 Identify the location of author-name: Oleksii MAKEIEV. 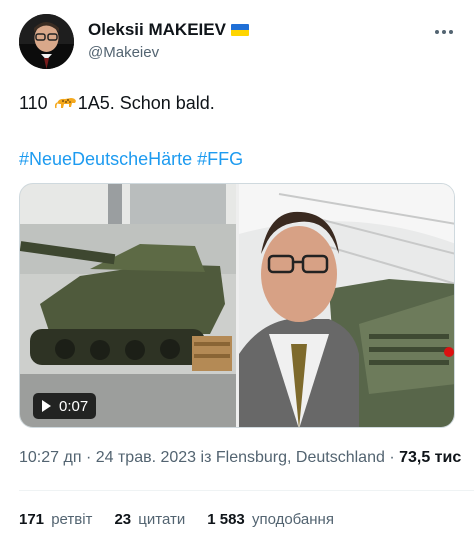
(157, 30).